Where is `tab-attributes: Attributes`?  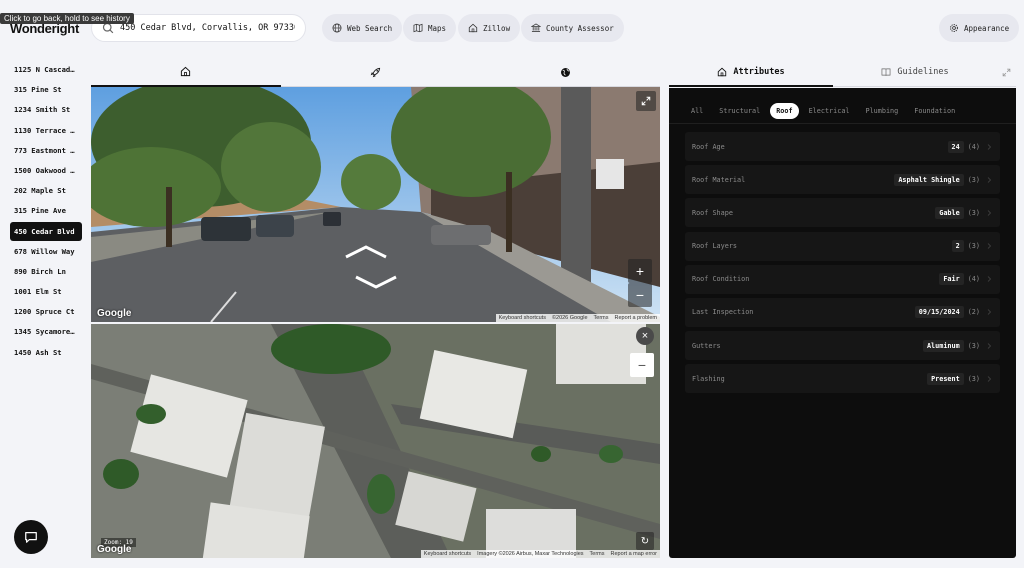 tab-attributes: Attributes is located at coordinates (751, 72).